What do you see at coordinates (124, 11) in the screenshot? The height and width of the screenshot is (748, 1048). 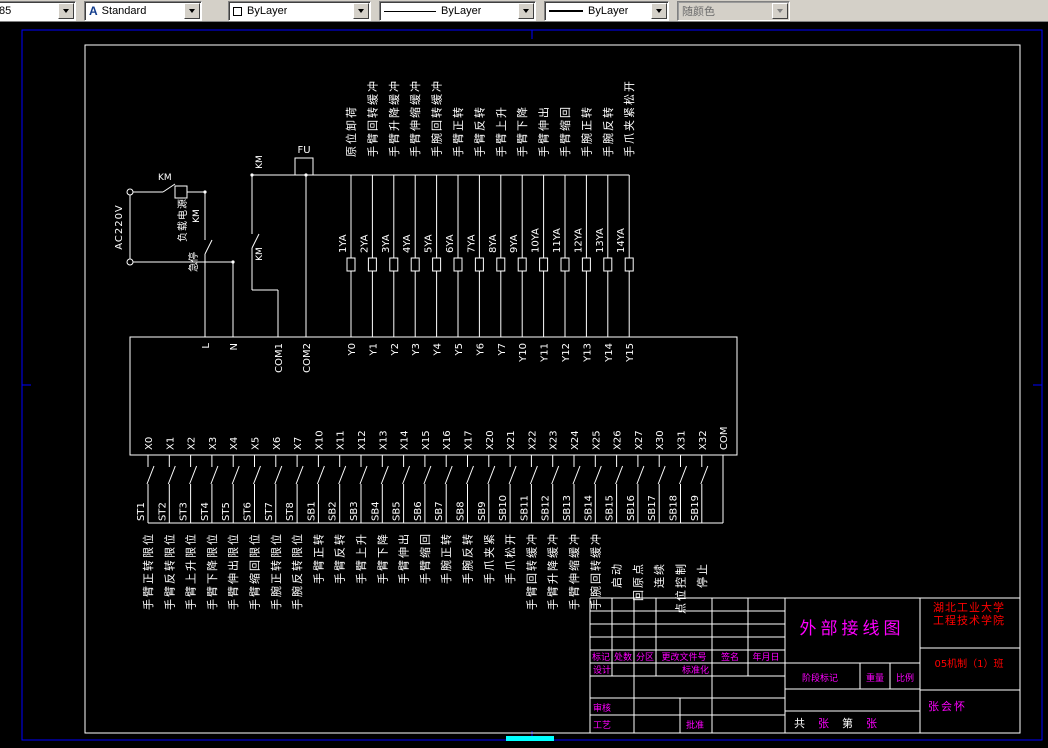 I see `text-style-value: Standard` at bounding box center [124, 11].